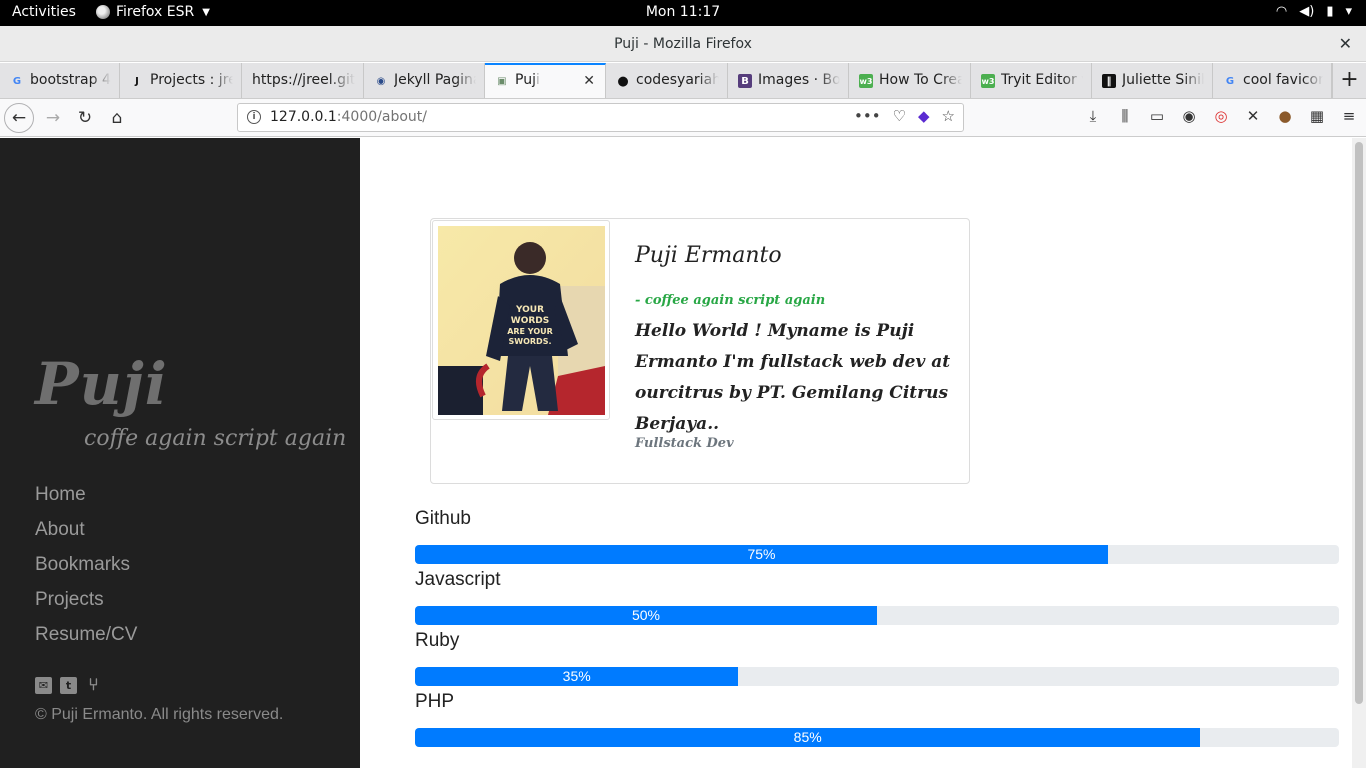  Describe the element at coordinates (745, 81) in the screenshot. I see `bootstrap-icon: B` at that location.